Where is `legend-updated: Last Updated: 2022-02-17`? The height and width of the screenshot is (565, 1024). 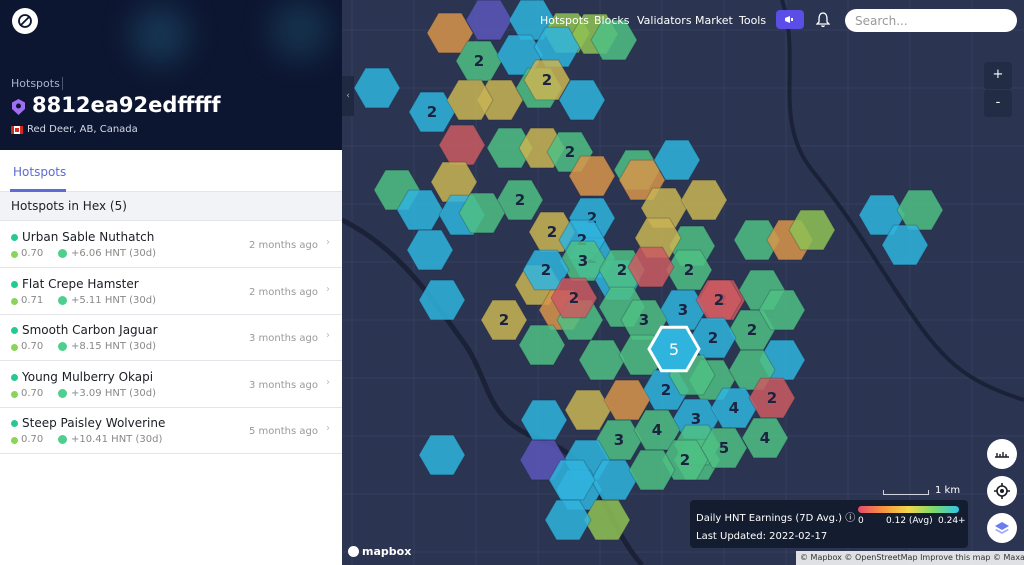 legend-updated: Last Updated: 2022-02-17 is located at coordinates (762, 536).